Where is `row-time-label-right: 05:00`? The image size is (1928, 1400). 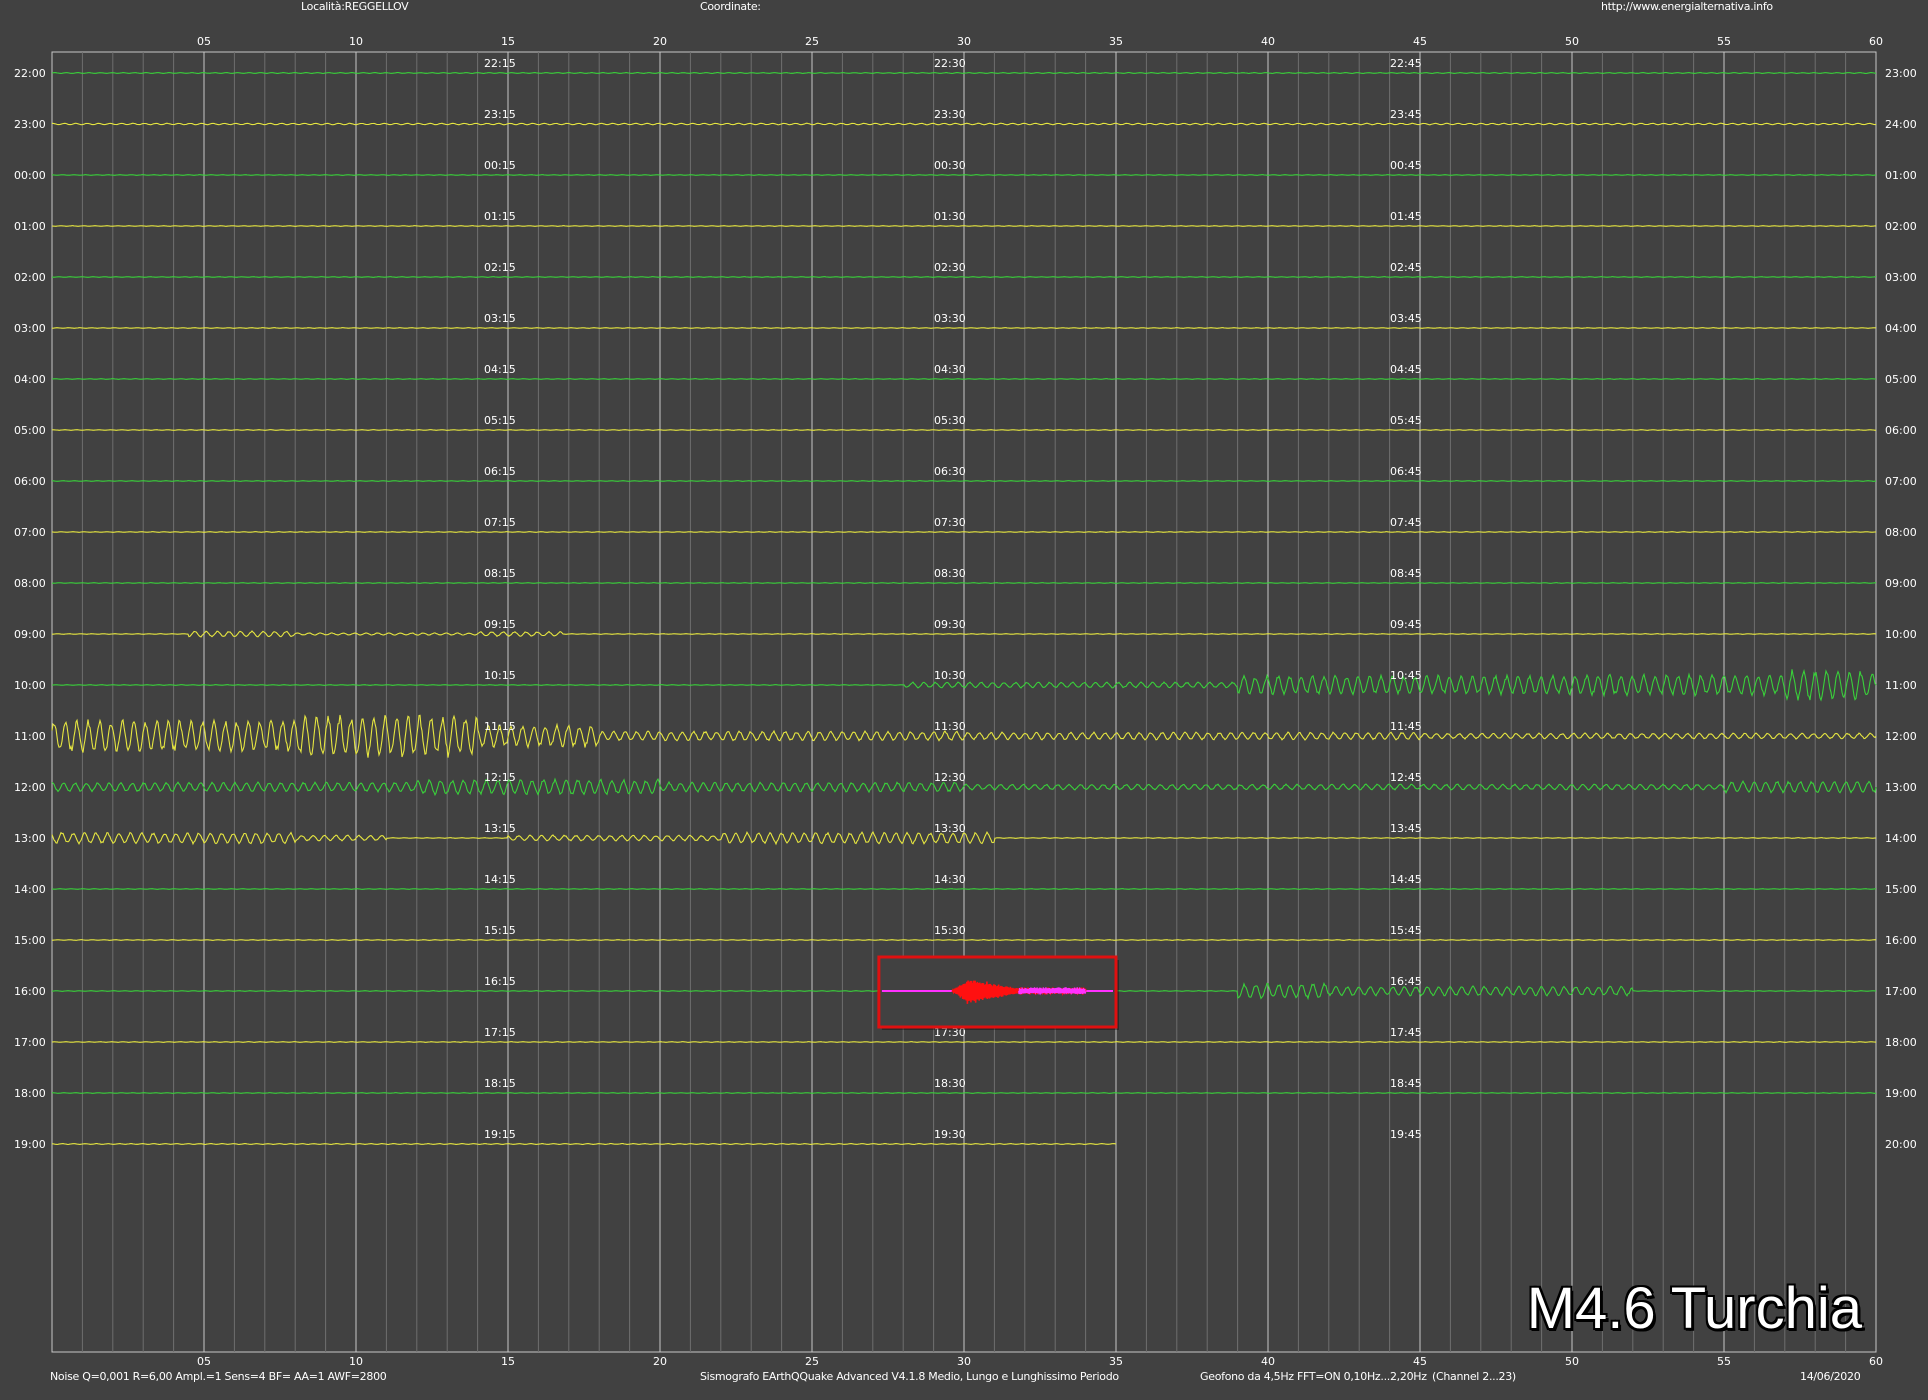
row-time-label-right: 05:00 is located at coordinates (1901, 379).